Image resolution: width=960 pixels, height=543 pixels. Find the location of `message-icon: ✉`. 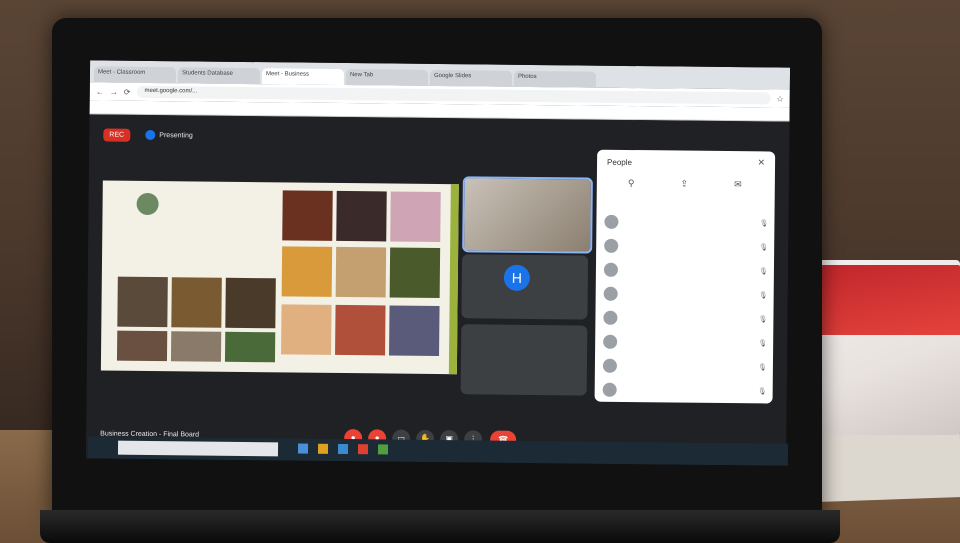

message-icon: ✉ is located at coordinates (738, 184).